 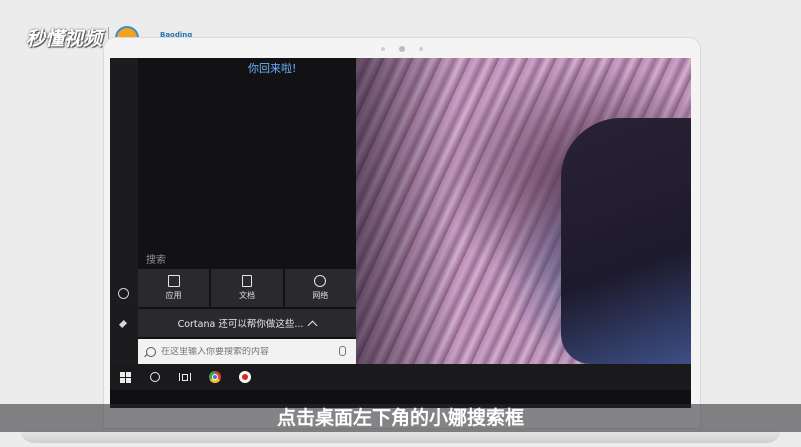 I want to click on chrome-taskbar-button, so click(x=215, y=377).